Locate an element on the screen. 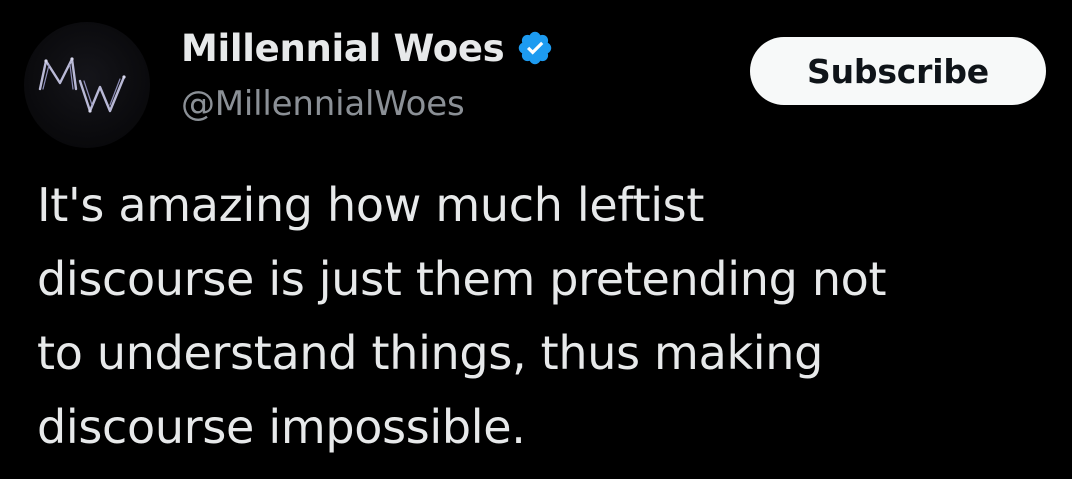  verified-badge-icon is located at coordinates (535, 48).